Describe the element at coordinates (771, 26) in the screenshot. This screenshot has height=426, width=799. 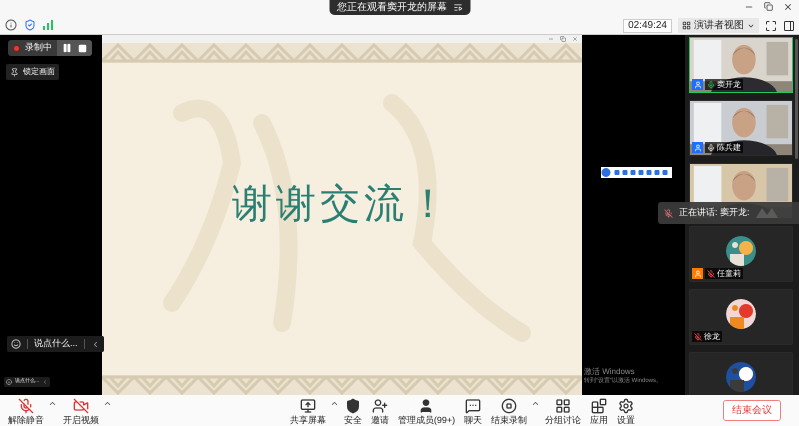
I see `fullscreen-icon` at that location.